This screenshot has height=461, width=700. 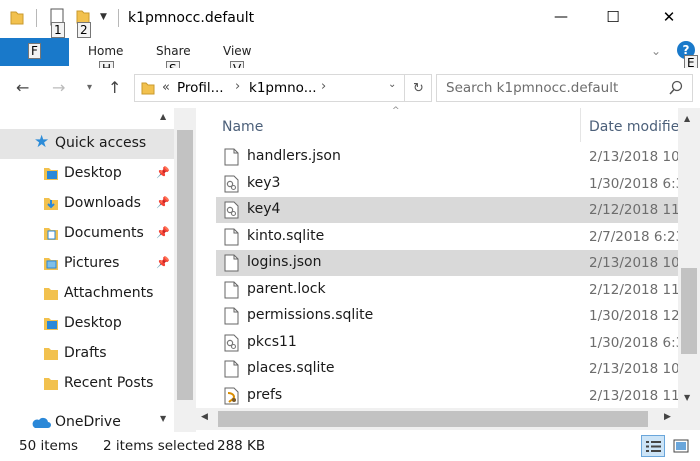 What do you see at coordinates (58, 30) in the screenshot?
I see `qat-keytip-1: 1` at bounding box center [58, 30].